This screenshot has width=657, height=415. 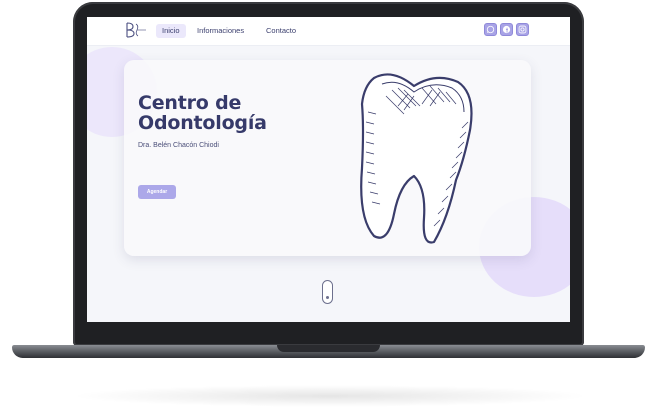 What do you see at coordinates (328, 31) in the screenshot?
I see `top-navigation: Inicio Informaciones Contacto` at bounding box center [328, 31].